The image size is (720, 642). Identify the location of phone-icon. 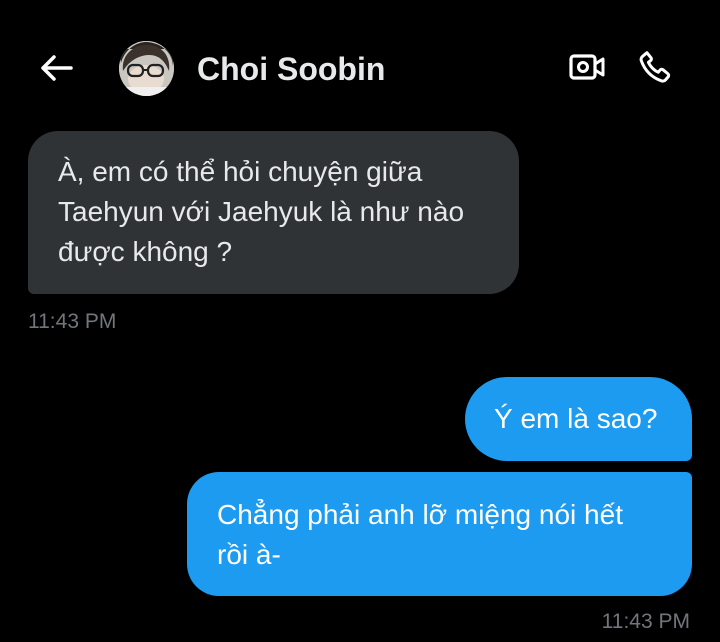
(655, 67).